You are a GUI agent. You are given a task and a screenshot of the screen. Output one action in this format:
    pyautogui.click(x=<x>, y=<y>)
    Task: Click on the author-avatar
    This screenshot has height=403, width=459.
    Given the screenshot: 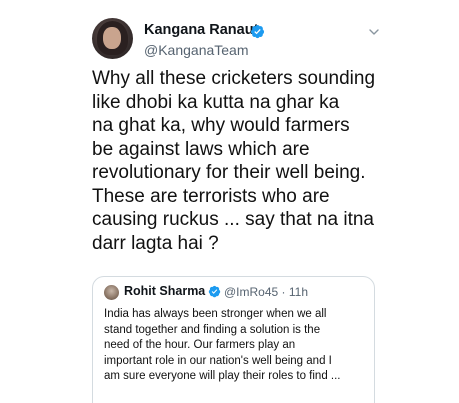 What is the action you would take?
    pyautogui.click(x=112, y=38)
    